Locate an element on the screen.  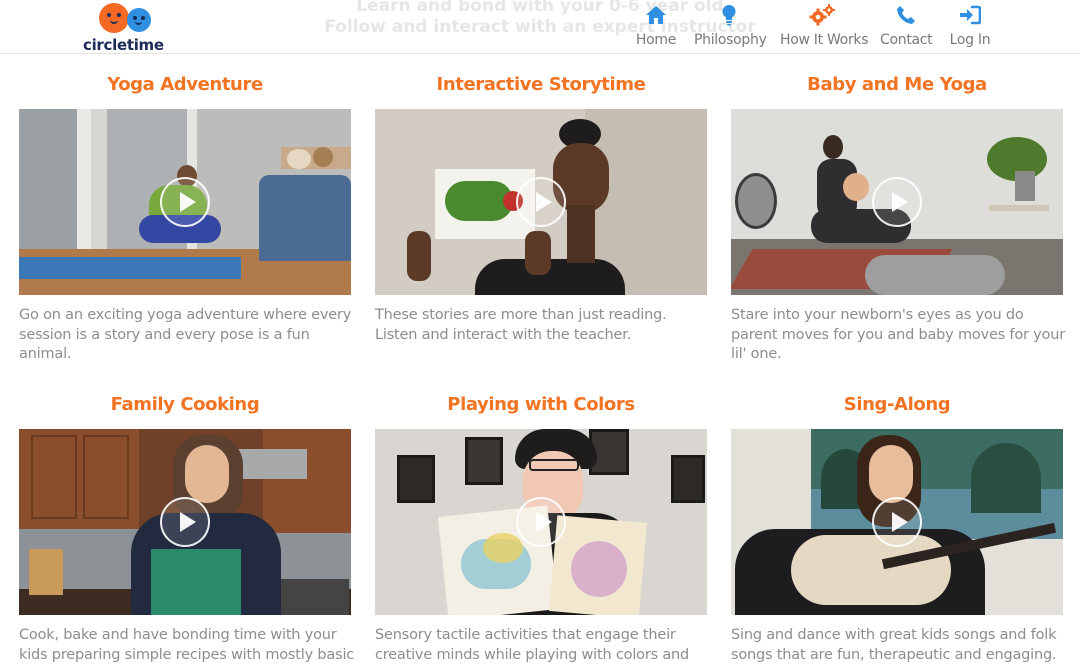
nav-home: Home is located at coordinates (656, 26).